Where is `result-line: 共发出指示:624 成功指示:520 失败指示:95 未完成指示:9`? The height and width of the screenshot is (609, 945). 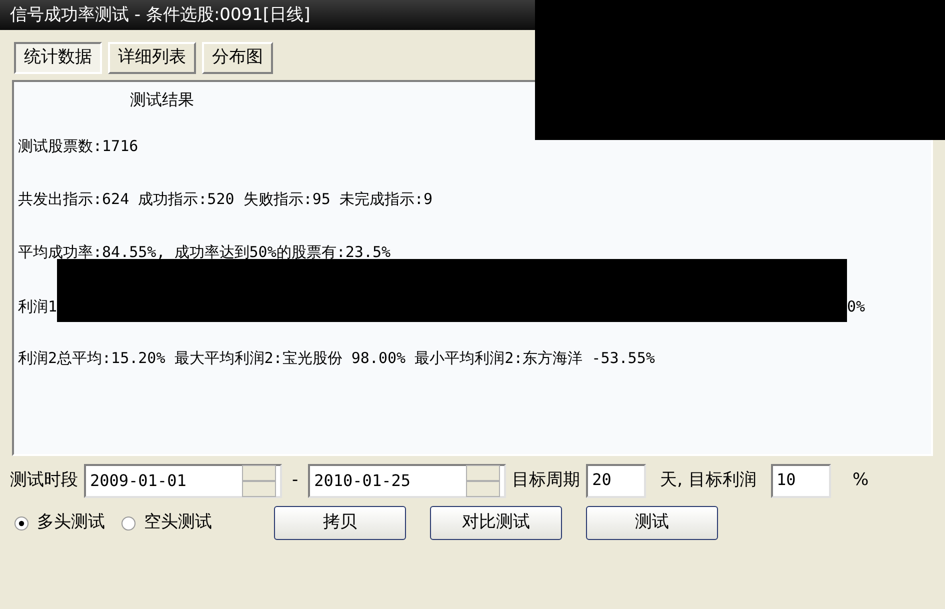
result-line: 共发出指示:624 成功指示:520 失败指示:95 未完成指示:9 is located at coordinates (225, 199).